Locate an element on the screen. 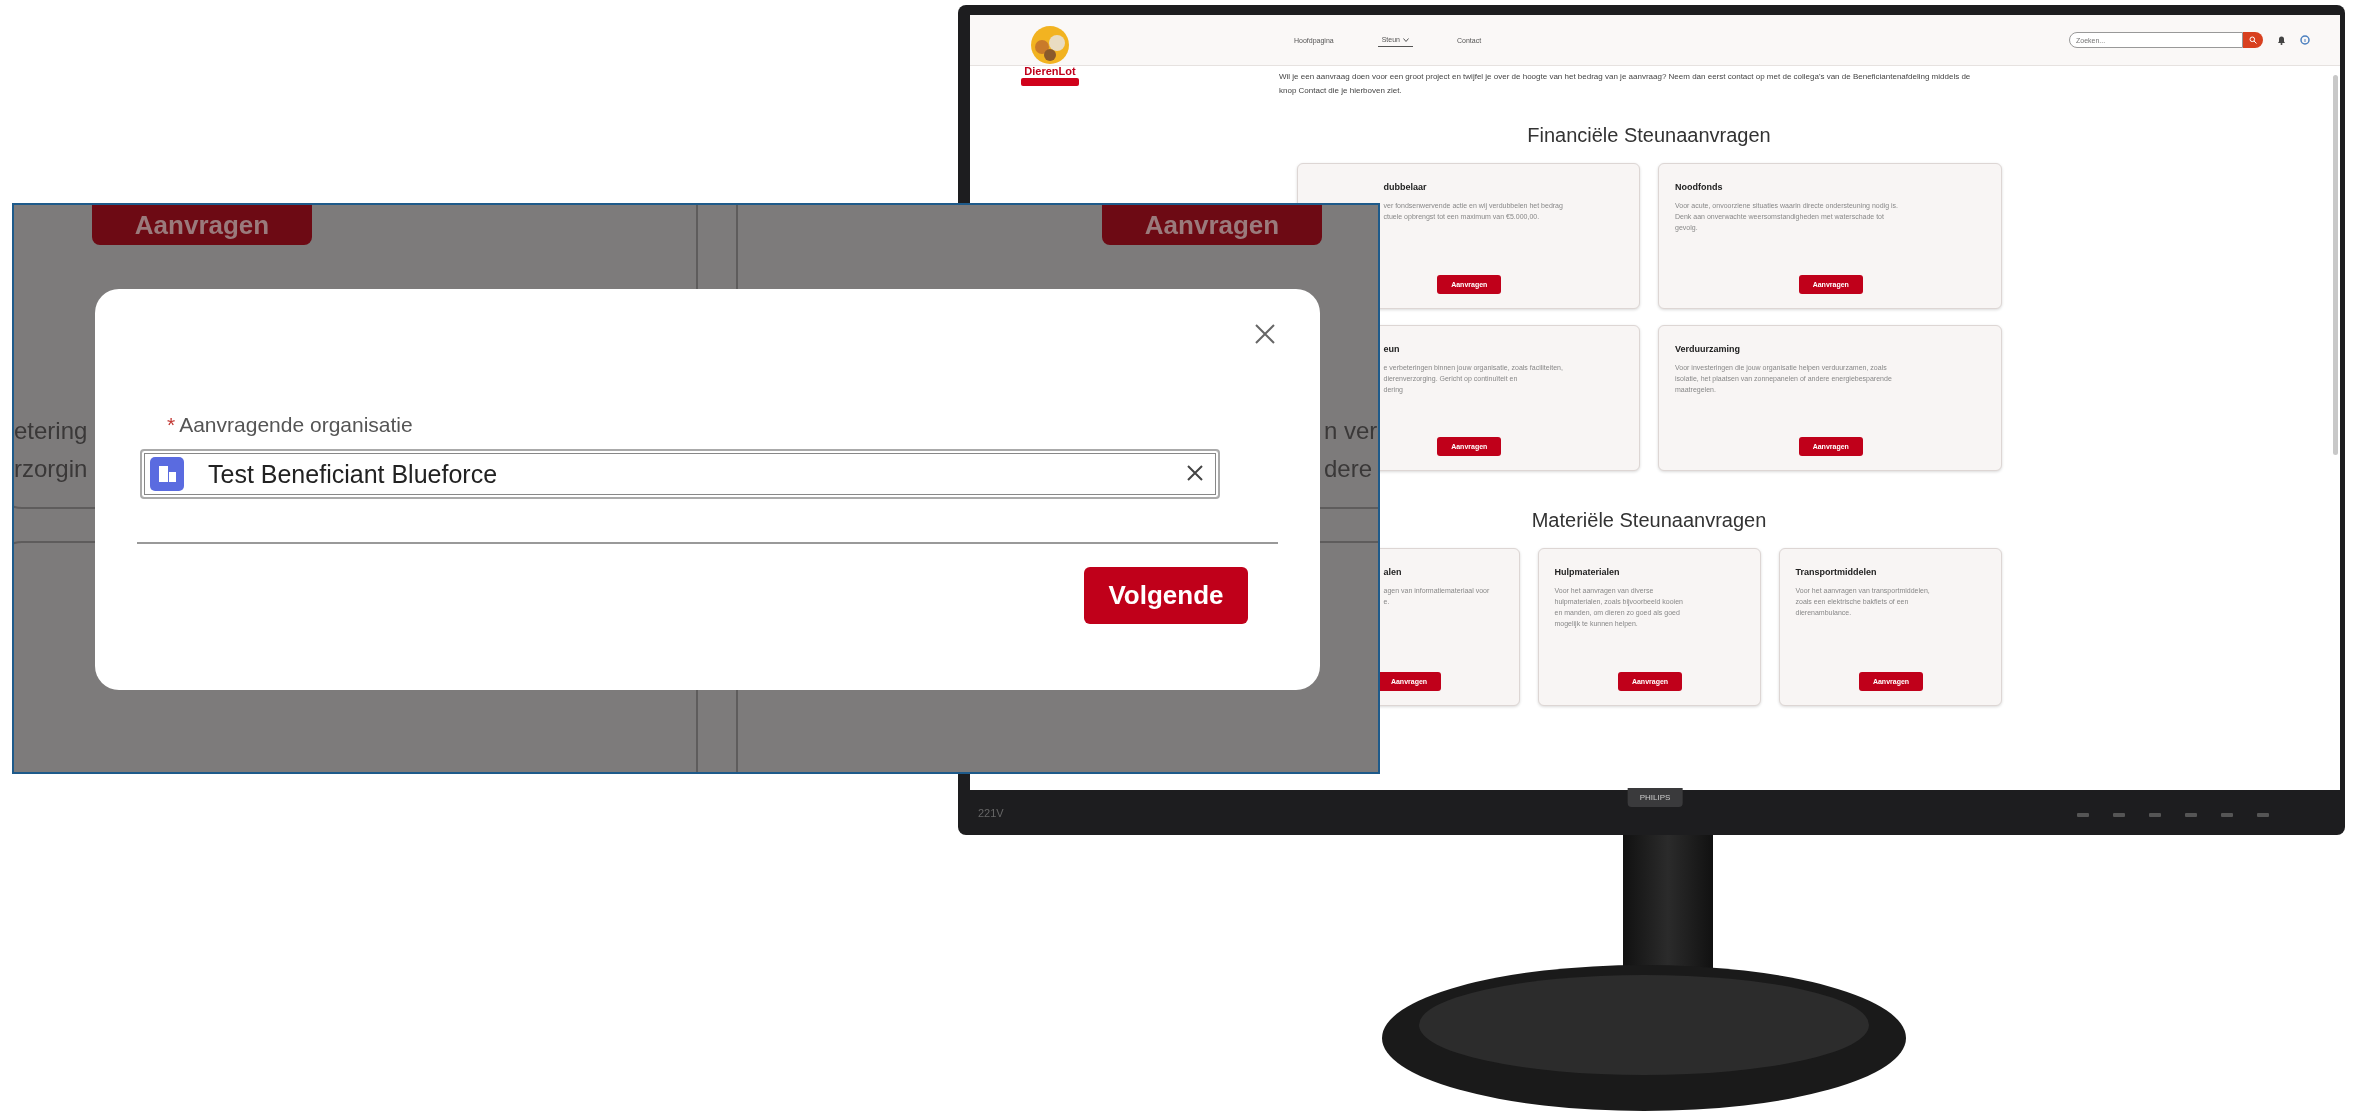 Image resolution: width=2357 pixels, height=1118 pixels. logo-badge is located at coordinates (1050, 81).